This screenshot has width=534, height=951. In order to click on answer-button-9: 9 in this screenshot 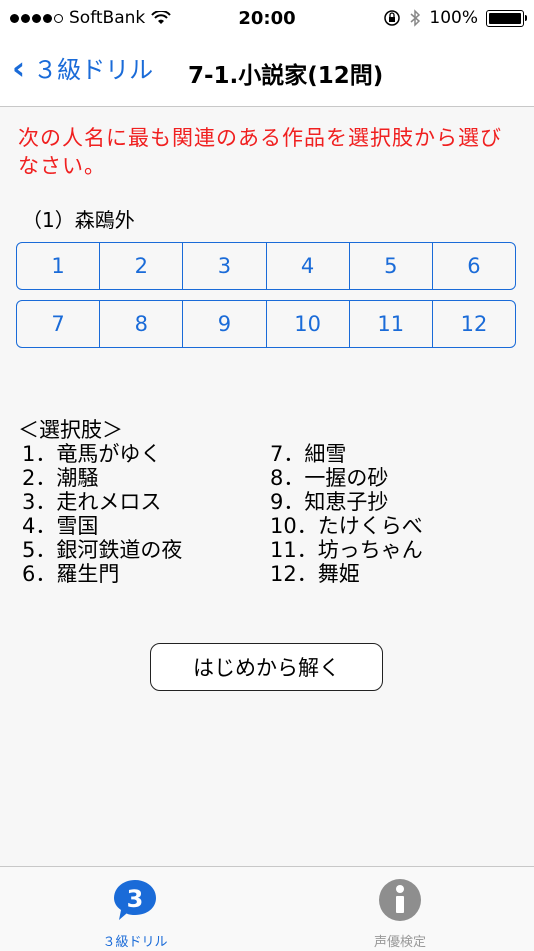, I will do `click(225, 324)`.